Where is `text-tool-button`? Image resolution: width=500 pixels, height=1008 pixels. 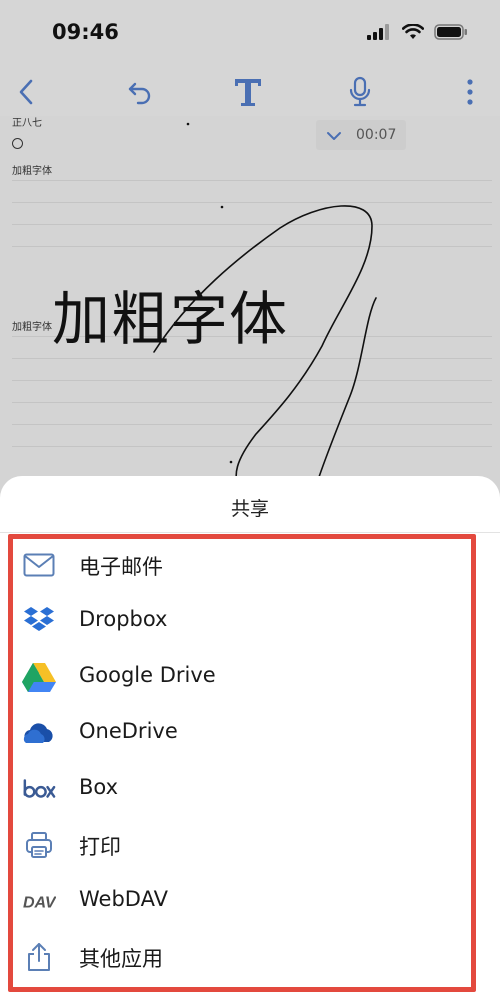 text-tool-button is located at coordinates (248, 92).